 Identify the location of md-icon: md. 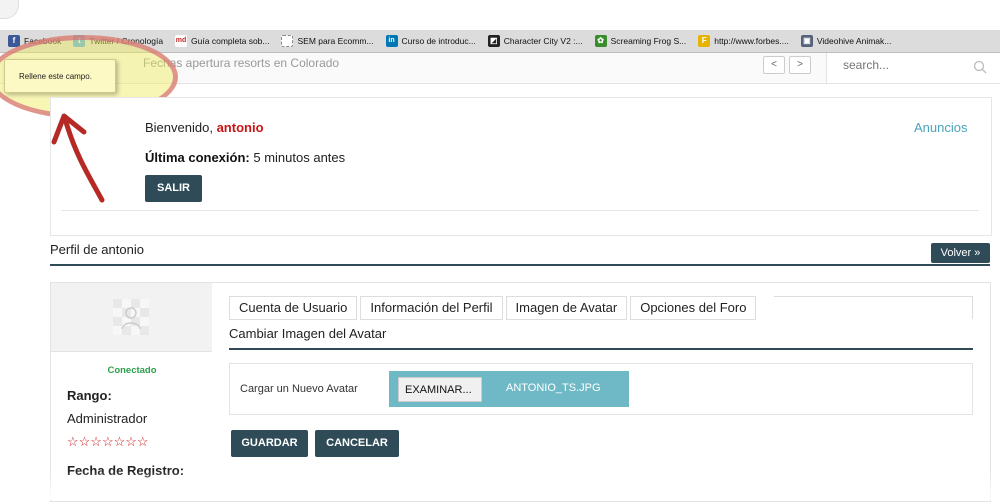
(181, 41).